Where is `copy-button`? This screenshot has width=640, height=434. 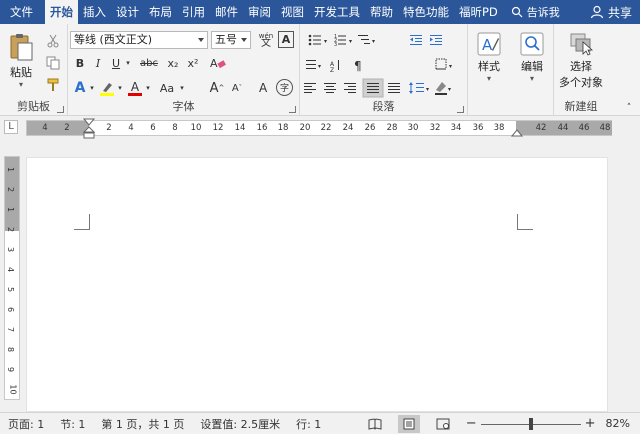 copy-button is located at coordinates (53, 63).